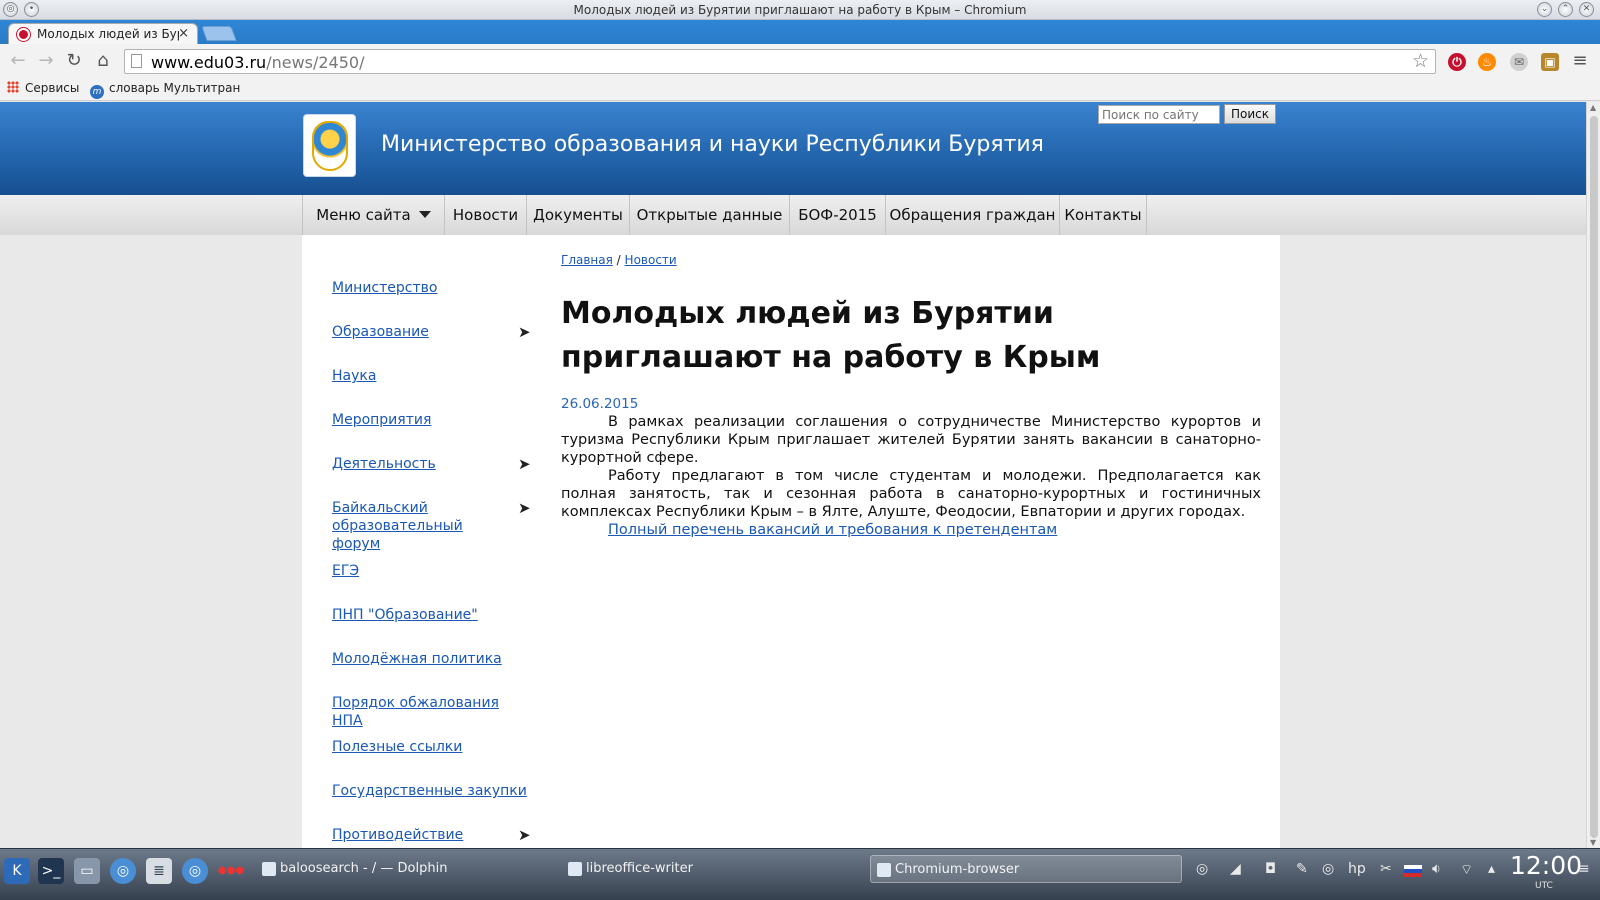  I want to click on bookmark-services: Сервисы, so click(43, 88).